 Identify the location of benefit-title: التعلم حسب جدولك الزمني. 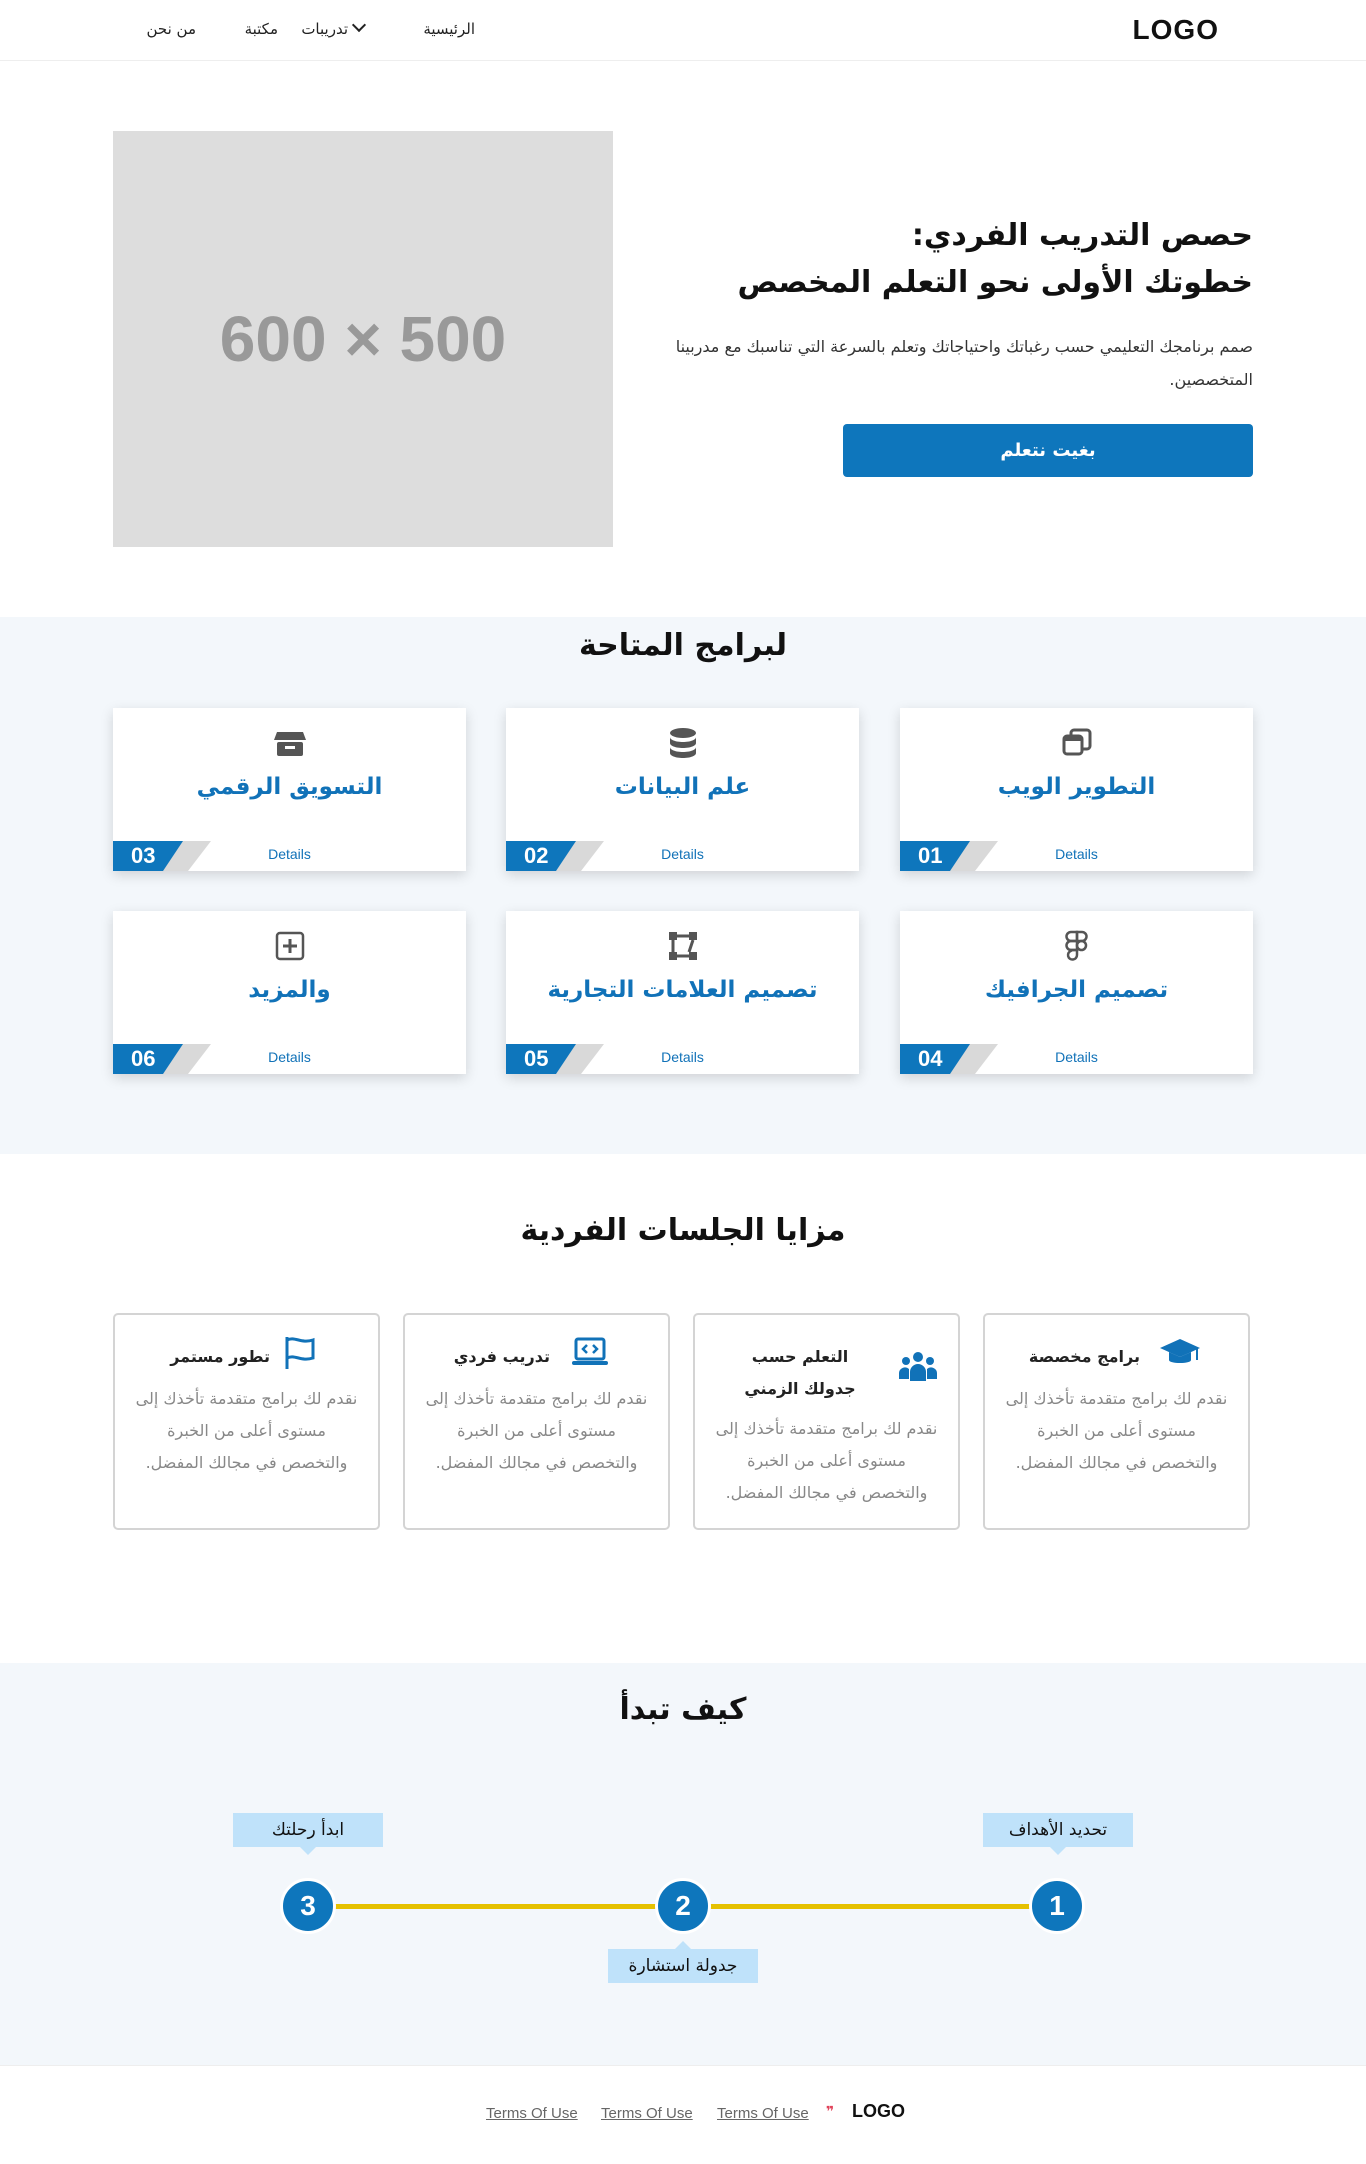
(800, 1372).